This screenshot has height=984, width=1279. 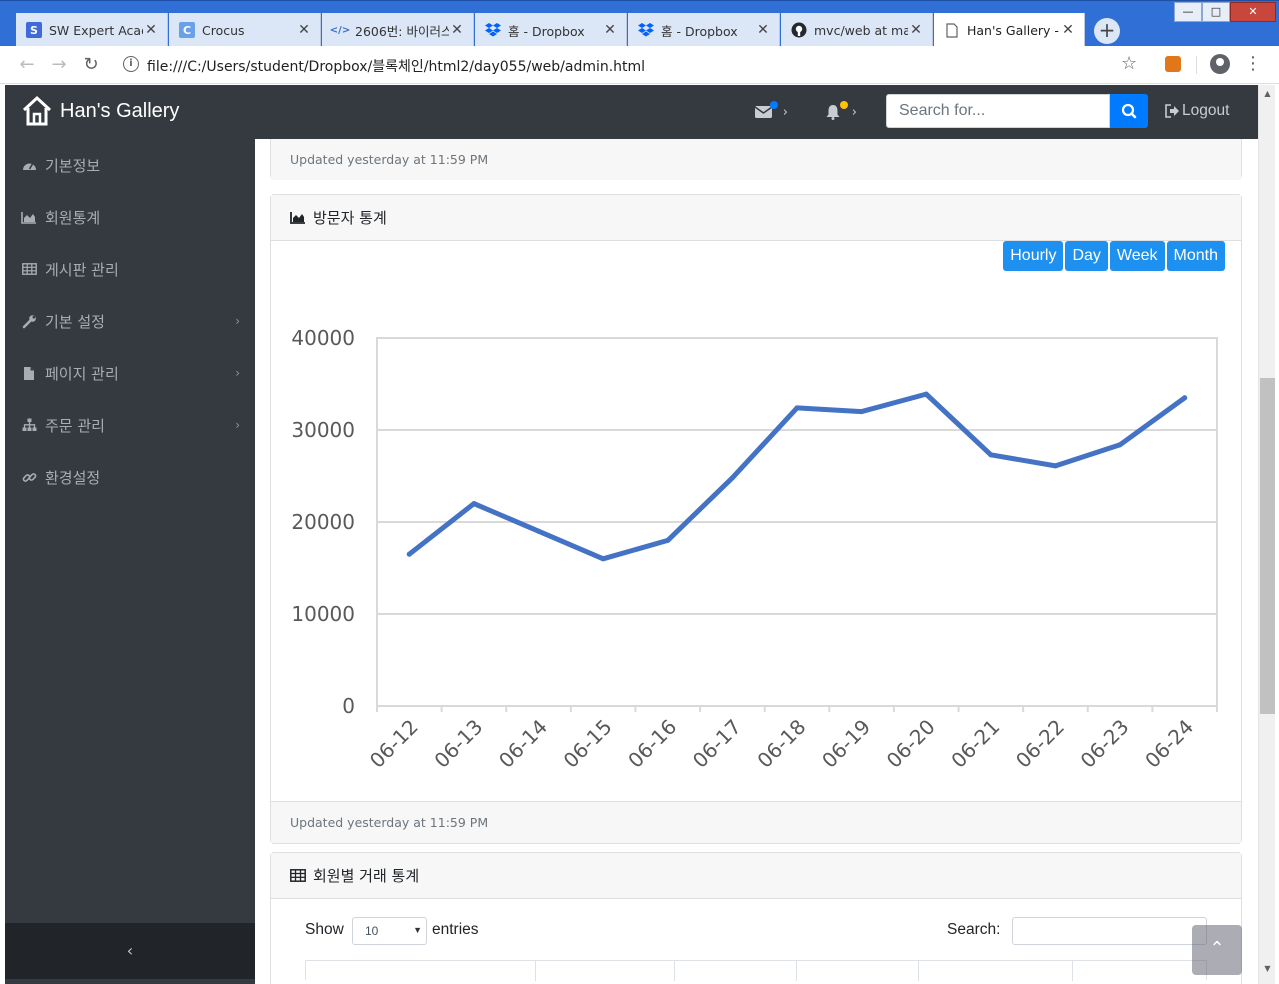 I want to click on x-tick-label: 06-15, so click(x=588, y=744).